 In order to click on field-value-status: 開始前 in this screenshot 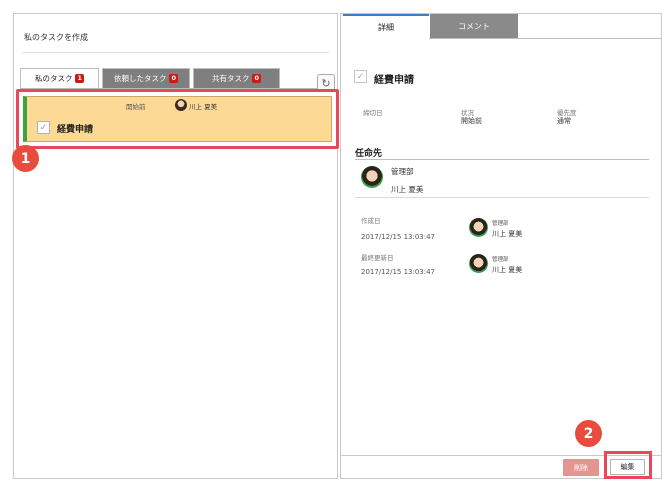, I will do `click(471, 121)`.